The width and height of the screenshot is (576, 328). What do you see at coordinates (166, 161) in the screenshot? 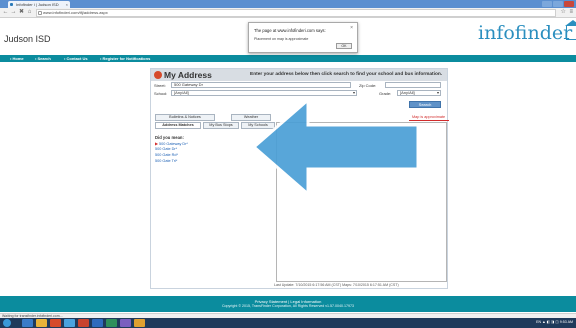
I see `result-link: 500 Gate Trl*` at bounding box center [166, 161].